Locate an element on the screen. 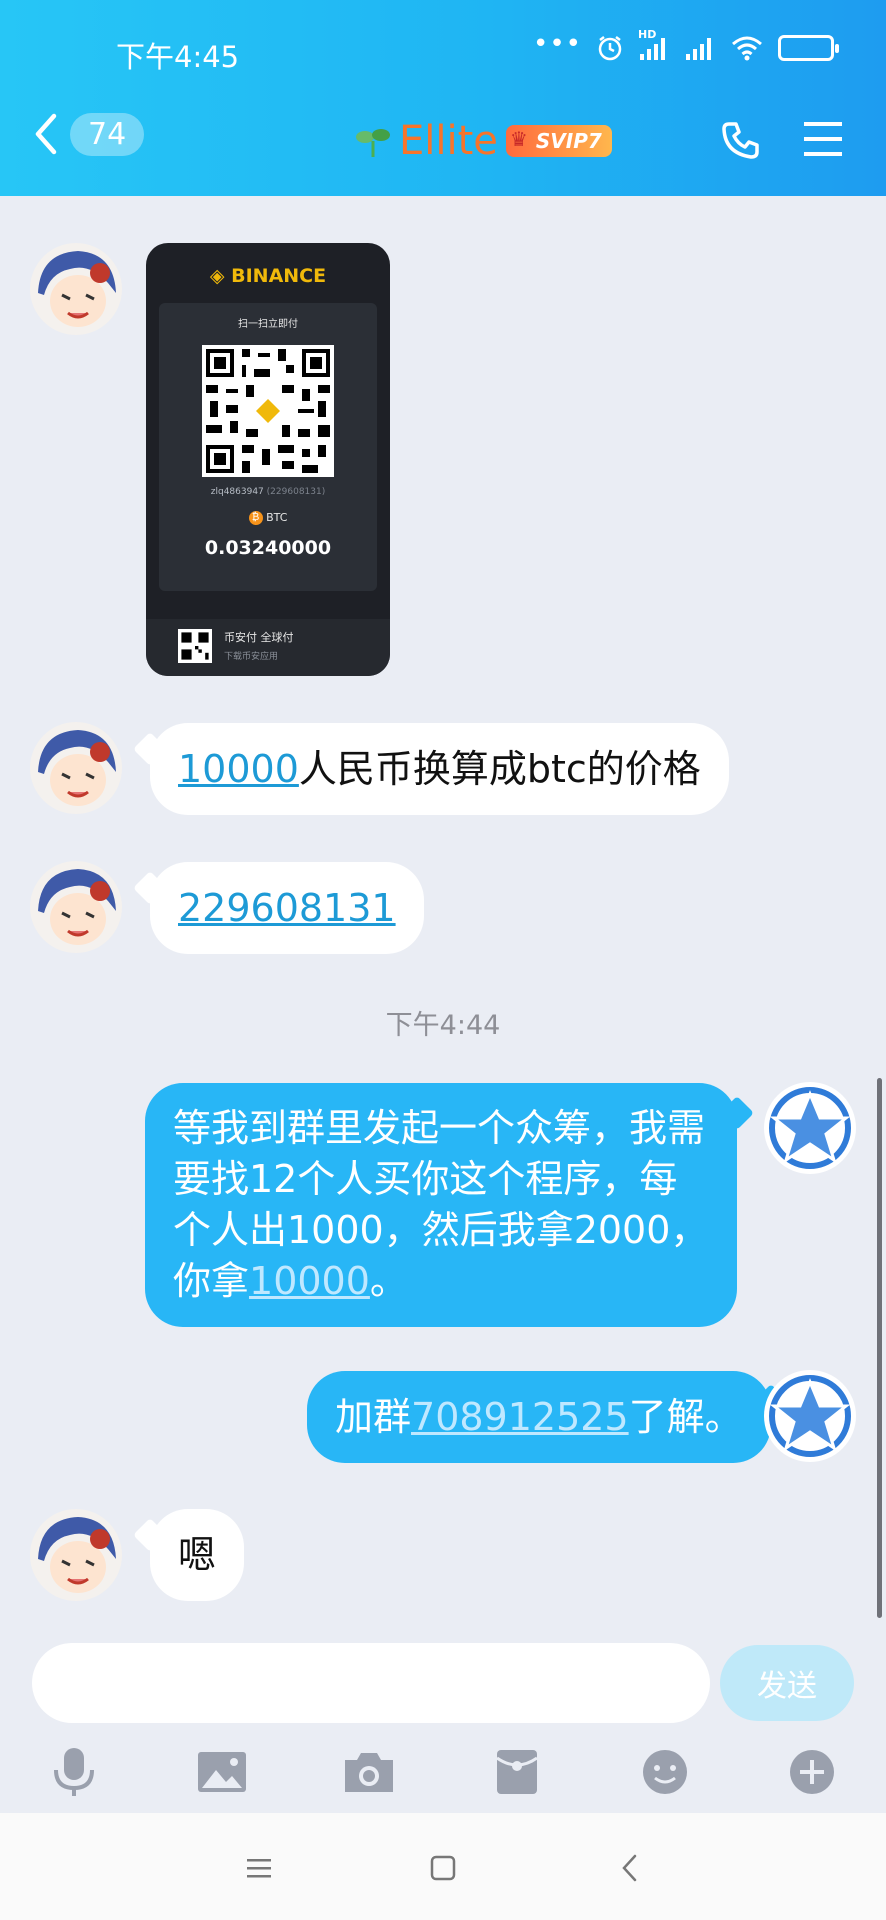  message-prefix: 加群 is located at coordinates (373, 1417).